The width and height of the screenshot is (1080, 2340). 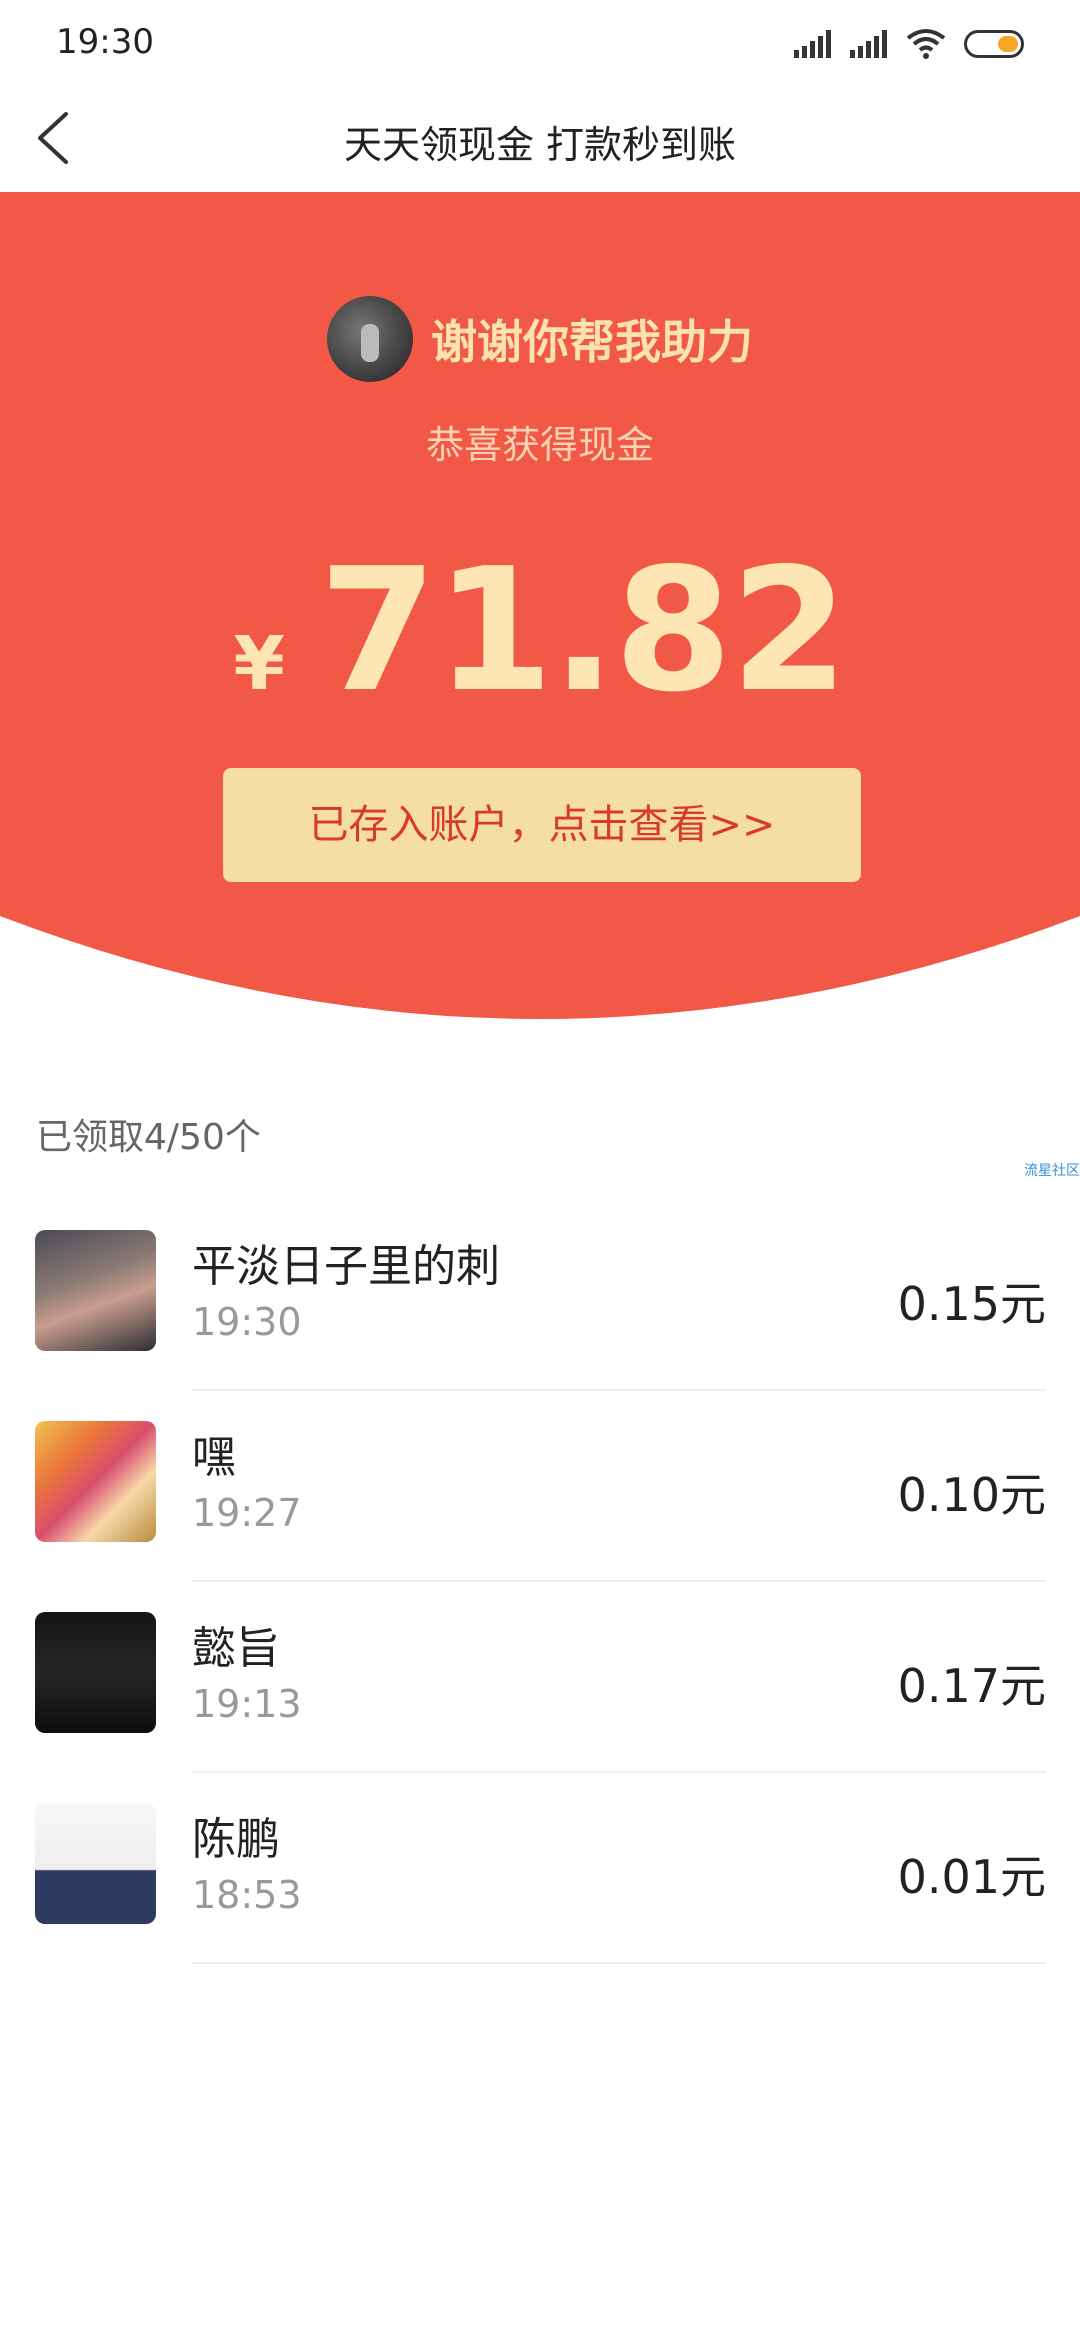 What do you see at coordinates (540, 145) in the screenshot?
I see `page-title: 天天领现金 打款秒到账` at bounding box center [540, 145].